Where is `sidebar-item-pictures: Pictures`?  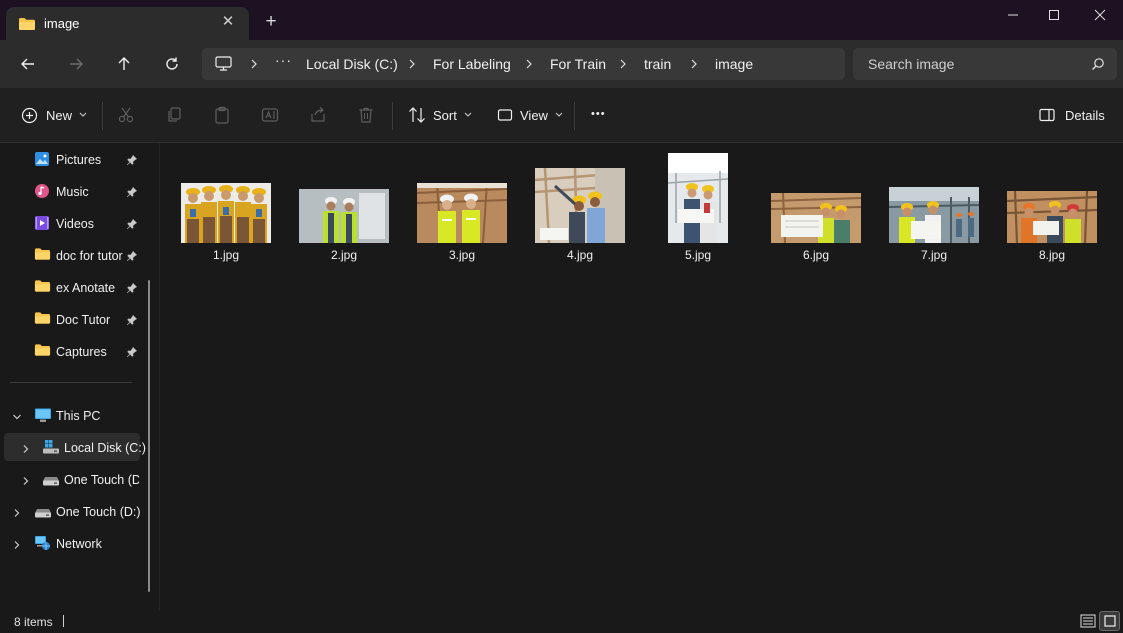
sidebar-item-pictures: Pictures is located at coordinates (75, 159).